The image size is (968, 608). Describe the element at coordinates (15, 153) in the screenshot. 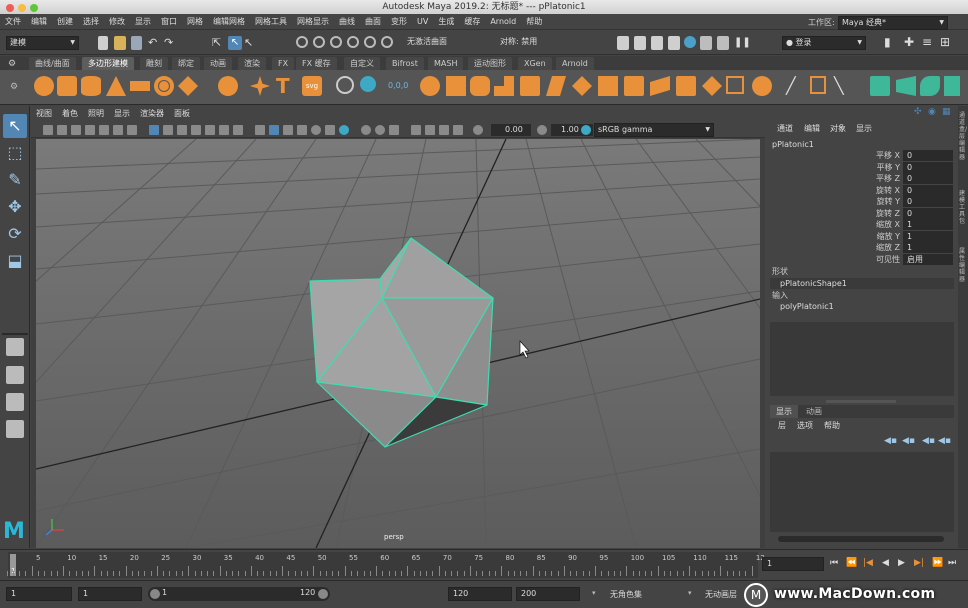

I see `lasso-tool-icon: ⬚` at that location.